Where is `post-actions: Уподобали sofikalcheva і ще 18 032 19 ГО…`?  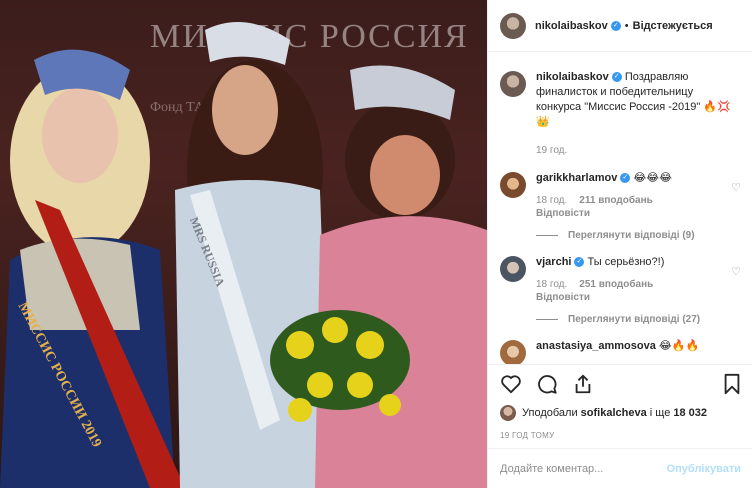
post-actions: Уподобали sofikalcheva і ще 18 032 19 ГО… is located at coordinates (620, 402).